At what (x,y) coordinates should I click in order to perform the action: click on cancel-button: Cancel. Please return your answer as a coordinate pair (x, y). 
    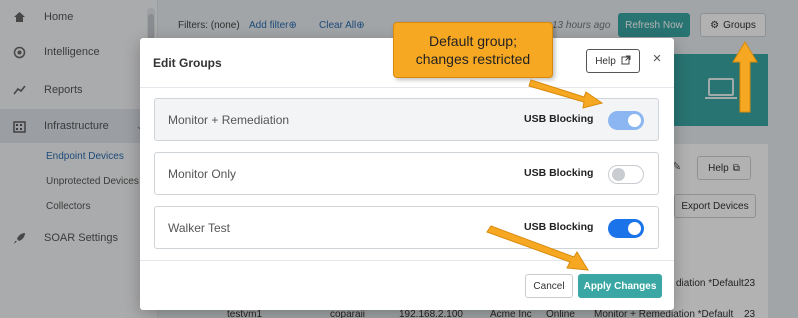
    Looking at the image, I should click on (549, 286).